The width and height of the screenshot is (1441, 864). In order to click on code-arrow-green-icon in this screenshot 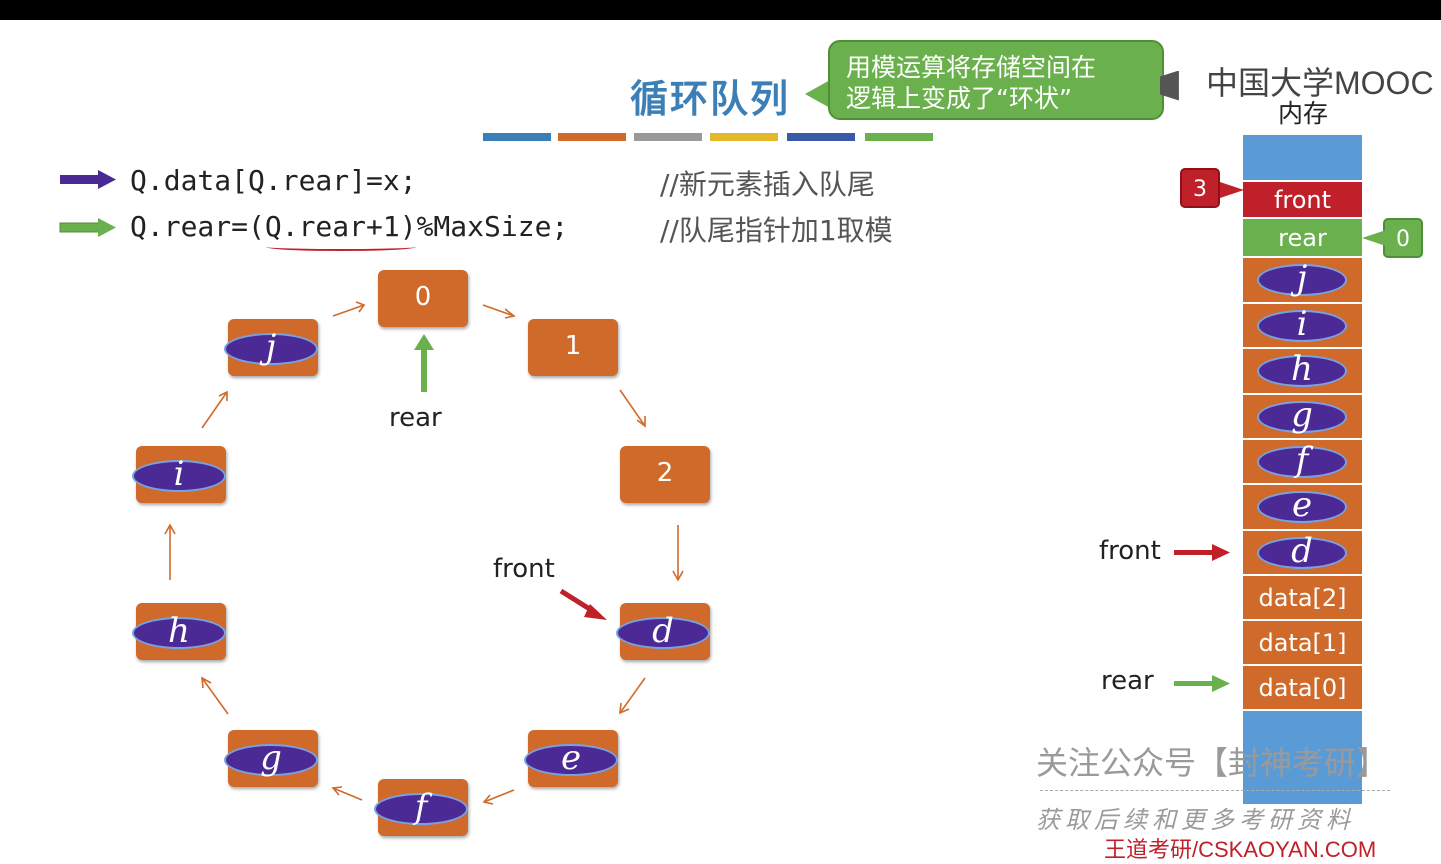, I will do `click(87, 227)`.